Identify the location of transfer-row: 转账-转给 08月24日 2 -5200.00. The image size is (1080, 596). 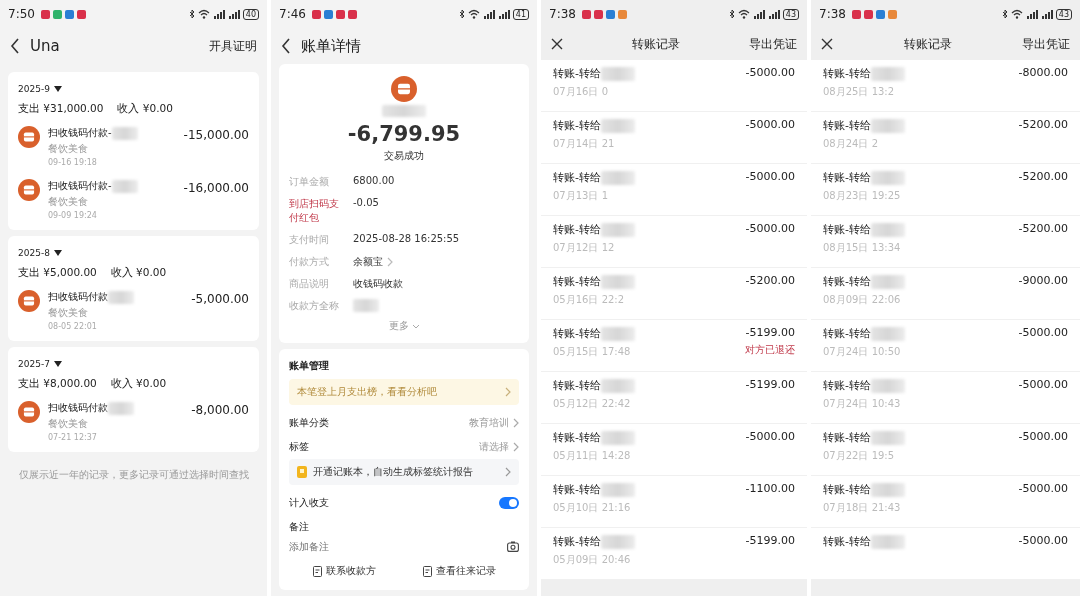
(945, 138).